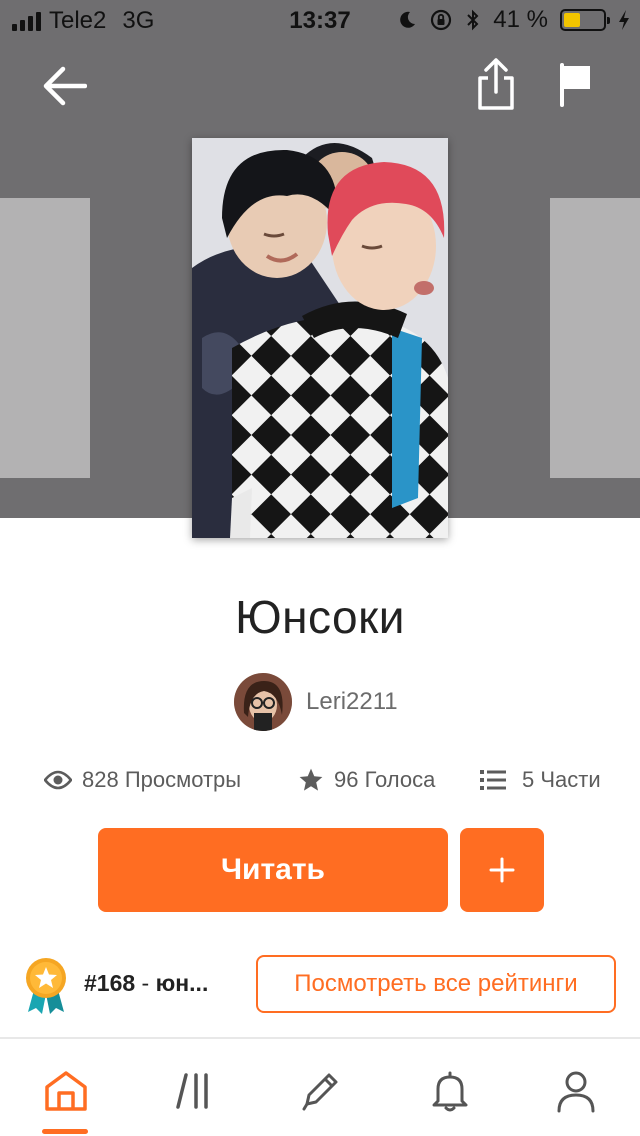 This screenshot has height=1136, width=640. I want to click on bluetooth-icon, so click(473, 20).